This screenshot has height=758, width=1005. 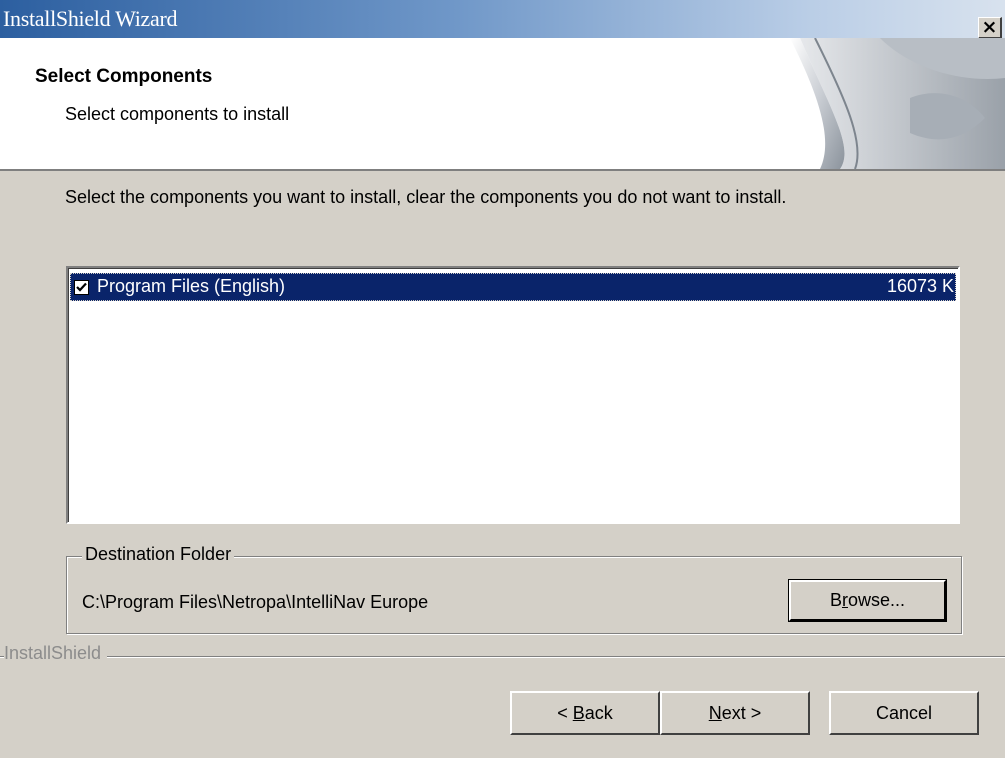 What do you see at coordinates (741, 713) in the screenshot?
I see `next-label-end: ext >` at bounding box center [741, 713].